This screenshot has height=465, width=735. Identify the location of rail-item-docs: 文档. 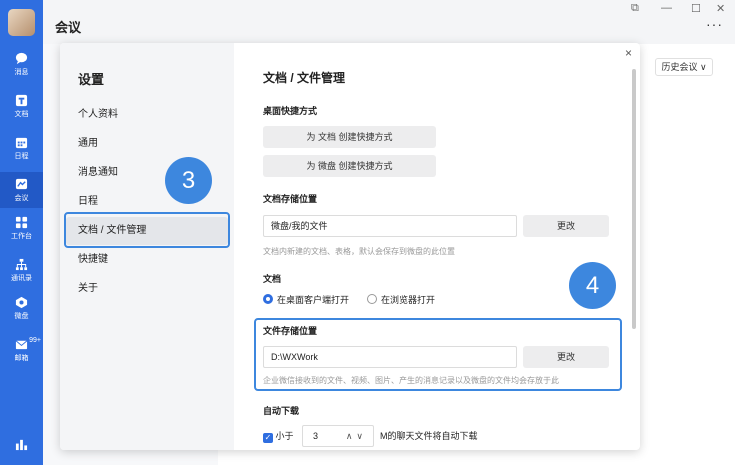
(21, 112).